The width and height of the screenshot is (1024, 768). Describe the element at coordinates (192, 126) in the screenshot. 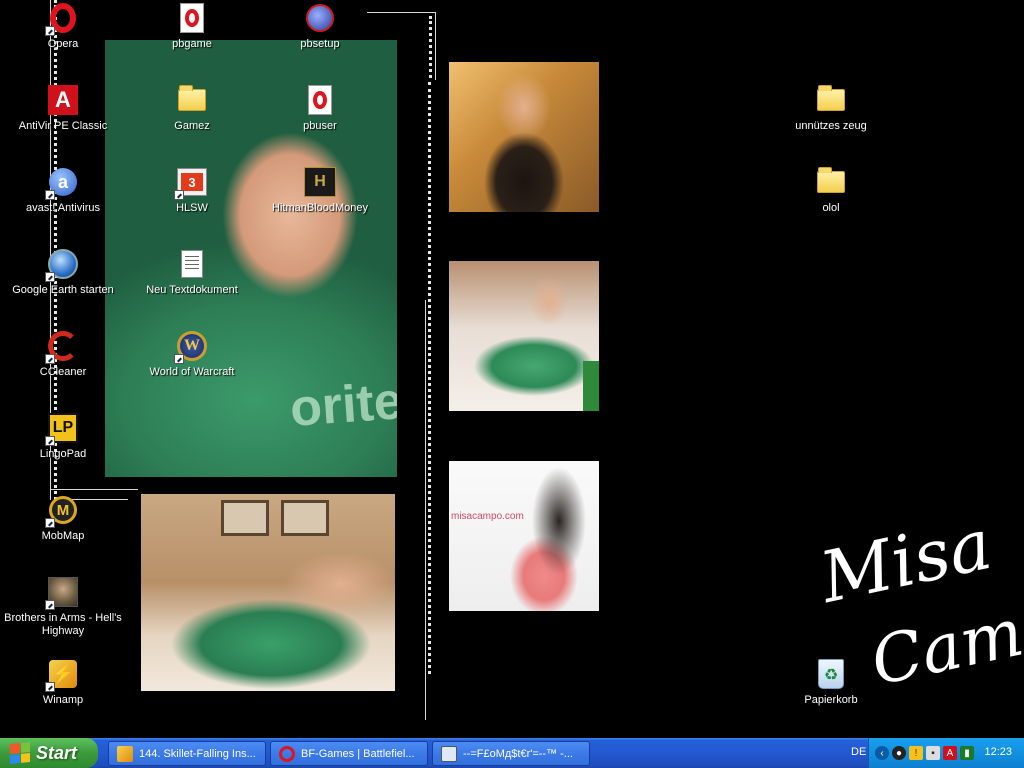

I see `desktop-icon-label: Gamez` at that location.